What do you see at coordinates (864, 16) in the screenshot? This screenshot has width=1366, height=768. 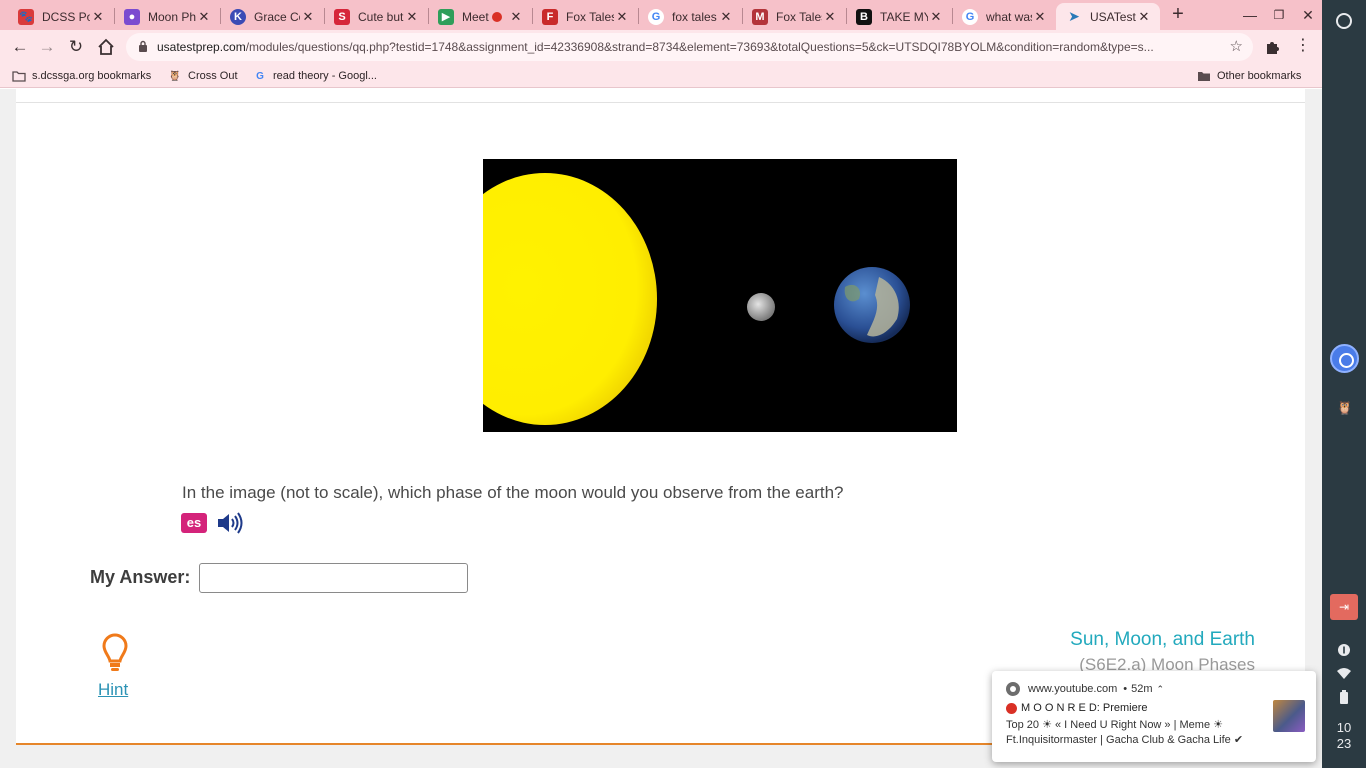 I see `b-favicon-icon: B` at bounding box center [864, 16].